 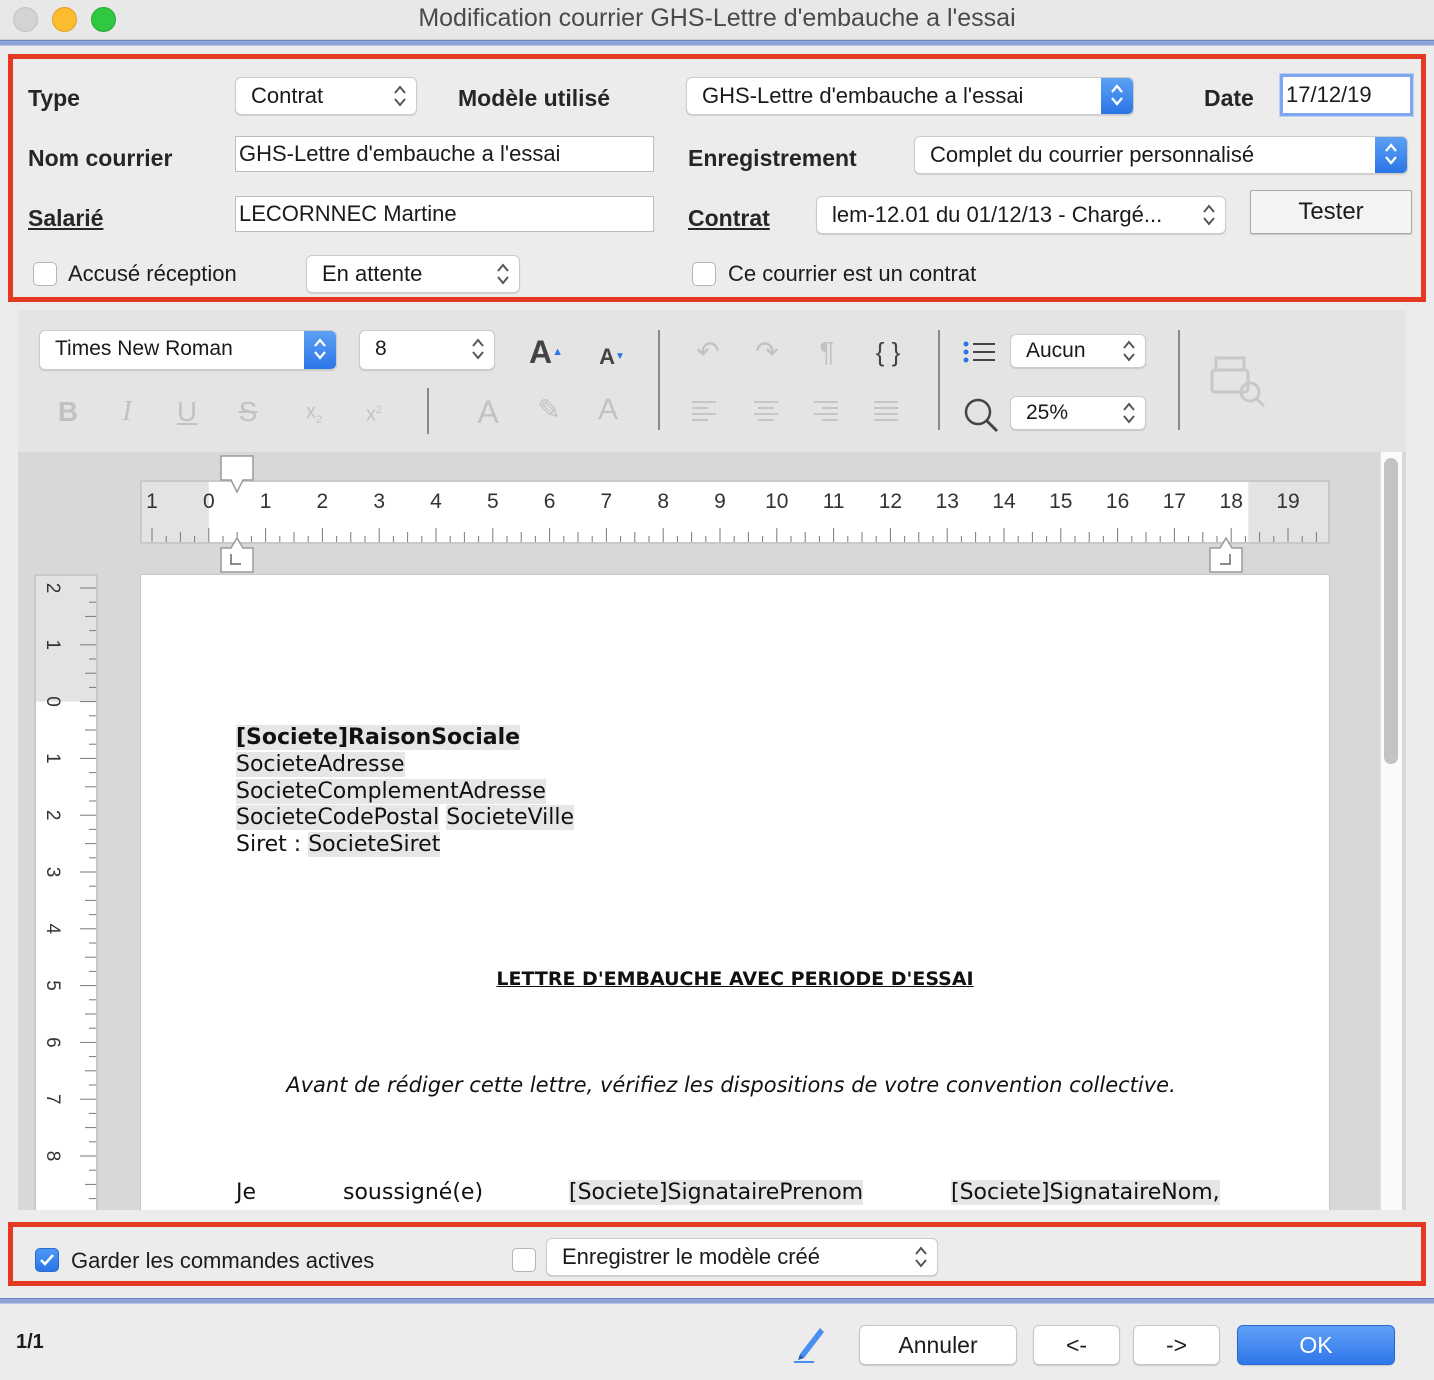 What do you see at coordinates (1346, 95) in the screenshot?
I see `date-field: 17/12/19` at bounding box center [1346, 95].